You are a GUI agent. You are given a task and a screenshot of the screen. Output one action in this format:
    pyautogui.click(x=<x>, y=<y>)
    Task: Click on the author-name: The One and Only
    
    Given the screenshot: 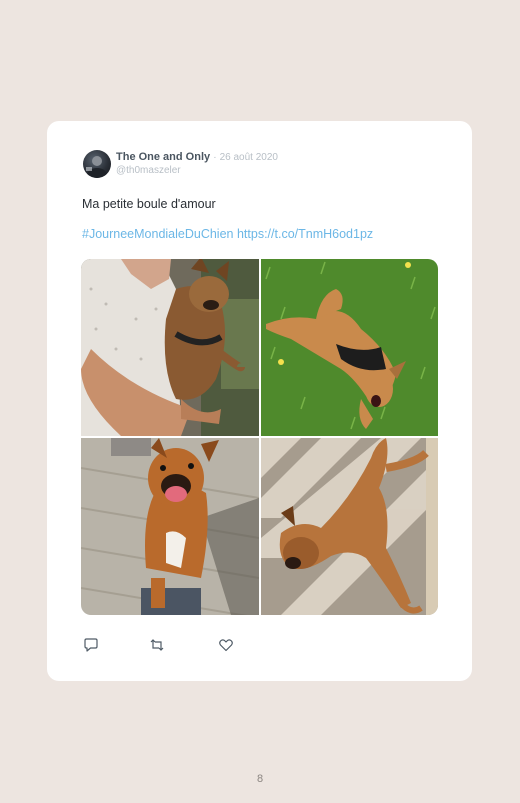 What is the action you would take?
    pyautogui.click(x=163, y=157)
    